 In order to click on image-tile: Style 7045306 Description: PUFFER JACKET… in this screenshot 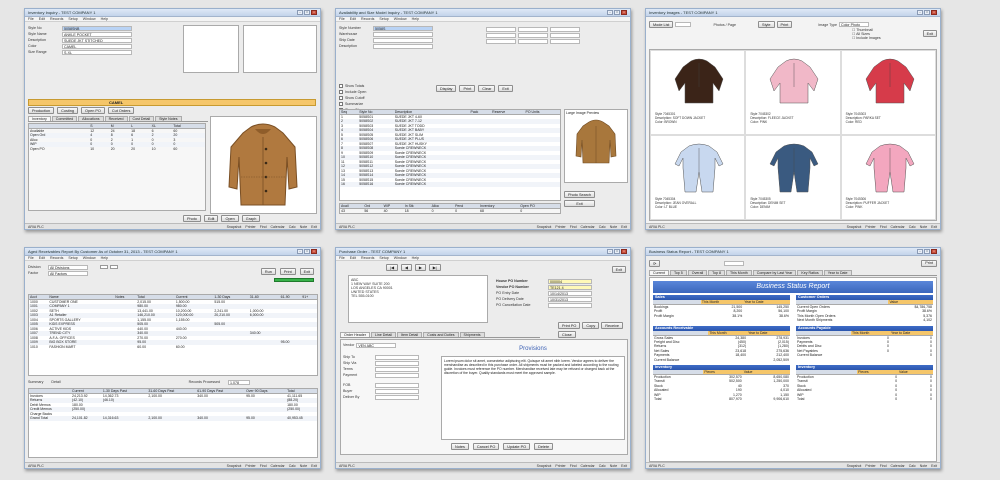, I will do `click(888, 177)`.